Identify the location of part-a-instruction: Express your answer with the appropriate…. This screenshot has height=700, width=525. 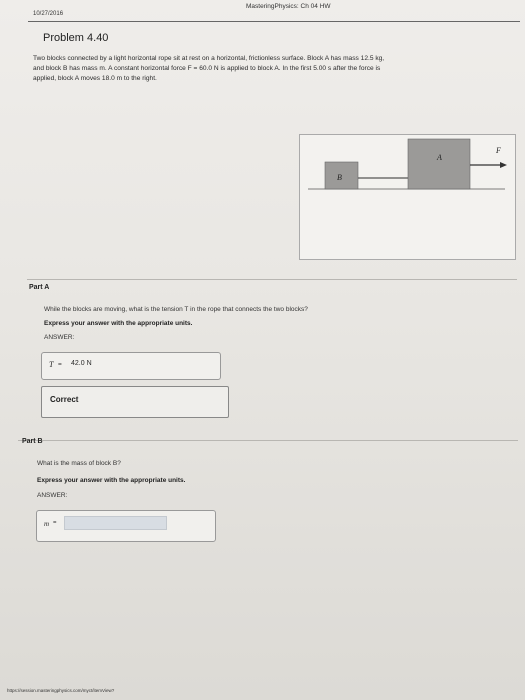
(118, 323).